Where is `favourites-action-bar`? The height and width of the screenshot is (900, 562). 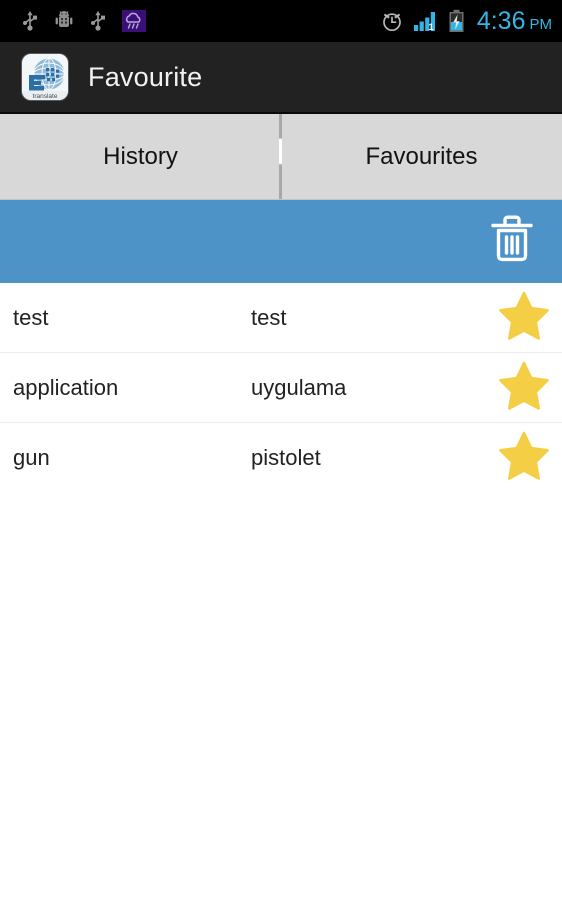
favourites-action-bar is located at coordinates (281, 241).